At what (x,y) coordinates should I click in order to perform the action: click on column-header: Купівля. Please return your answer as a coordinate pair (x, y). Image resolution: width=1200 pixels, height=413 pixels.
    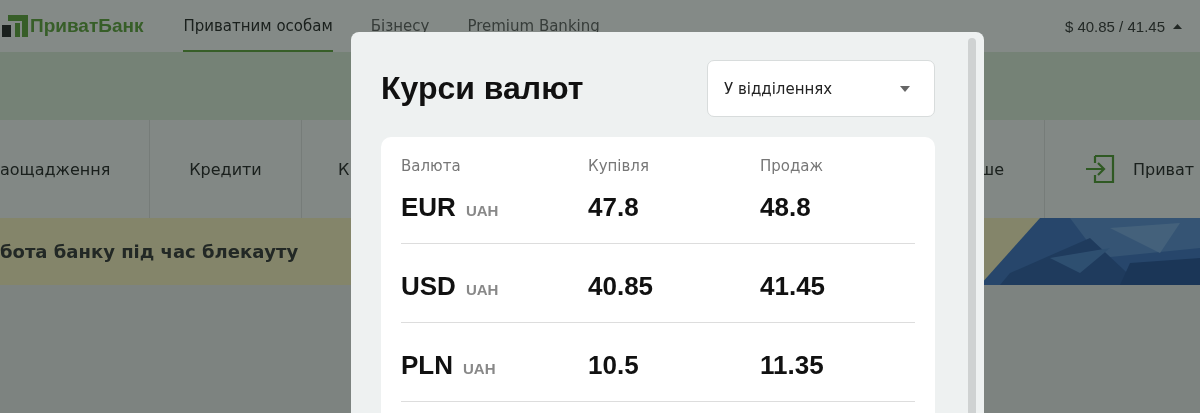
    Looking at the image, I should click on (619, 166).